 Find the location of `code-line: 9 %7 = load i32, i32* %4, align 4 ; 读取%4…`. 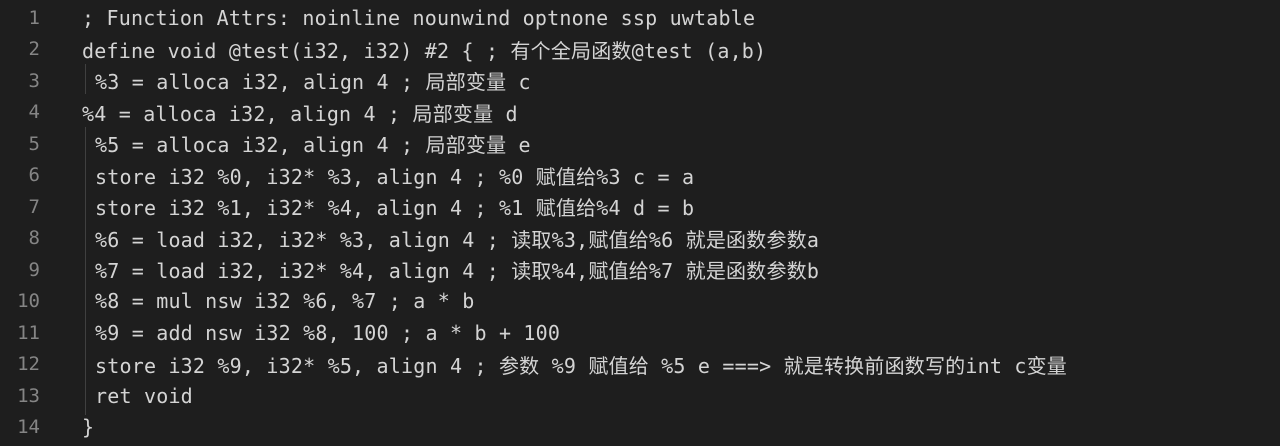

code-line: 9 %7 = load i32, i32* %4, align 4 ; 读取%4… is located at coordinates (640, 270).